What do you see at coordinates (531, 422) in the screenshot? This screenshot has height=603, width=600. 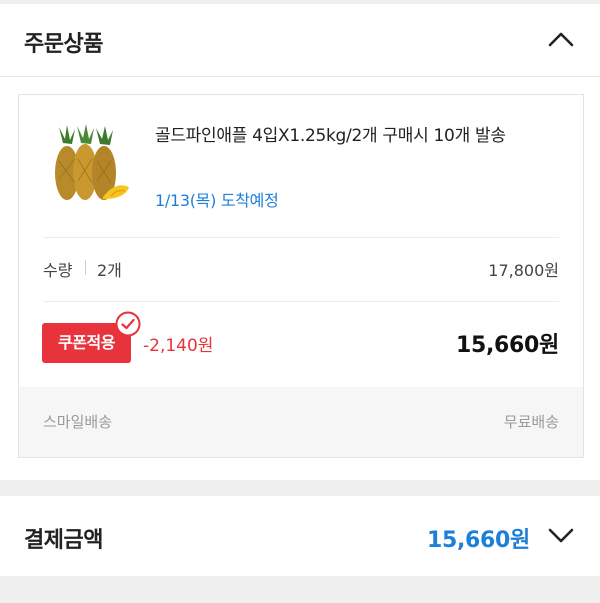 I see `shipping-fee: 무료배송` at bounding box center [531, 422].